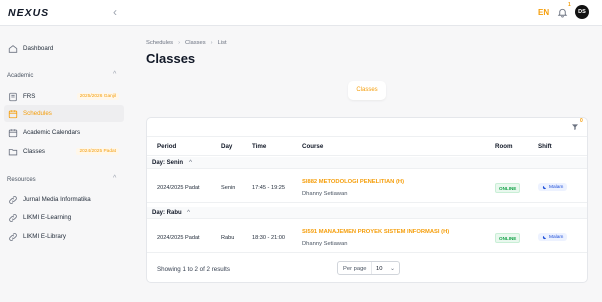 The image size is (602, 302). Describe the element at coordinates (168, 162) in the screenshot. I see `group-label: Day: Senin` at that location.